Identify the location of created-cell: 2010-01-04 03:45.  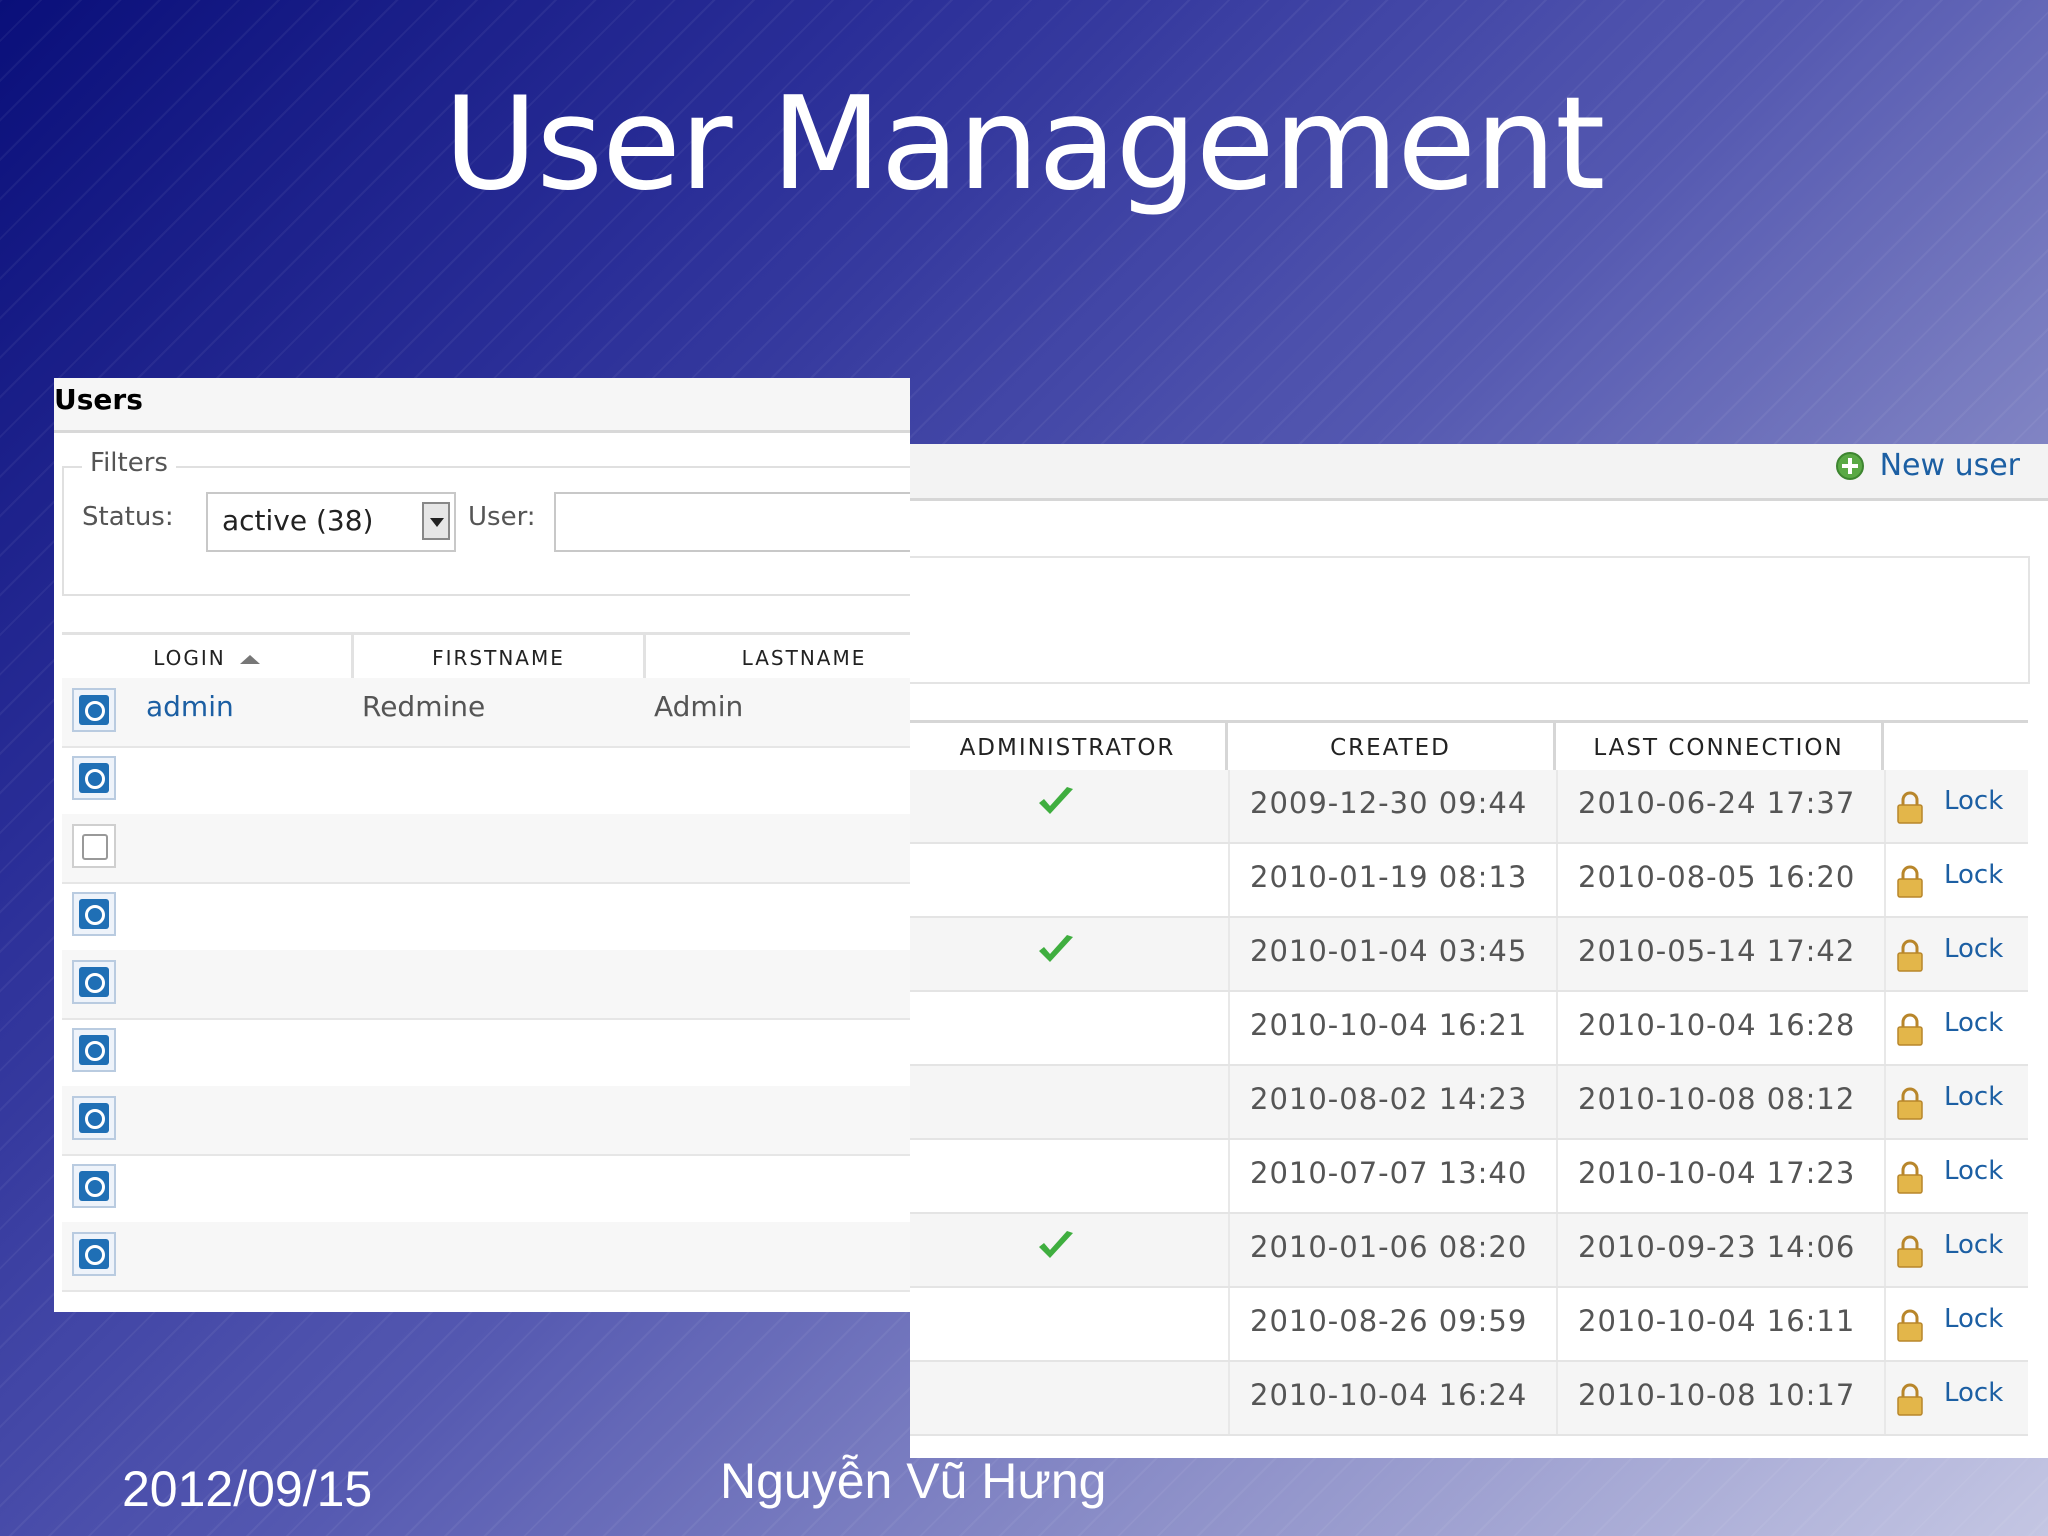
(1389, 951).